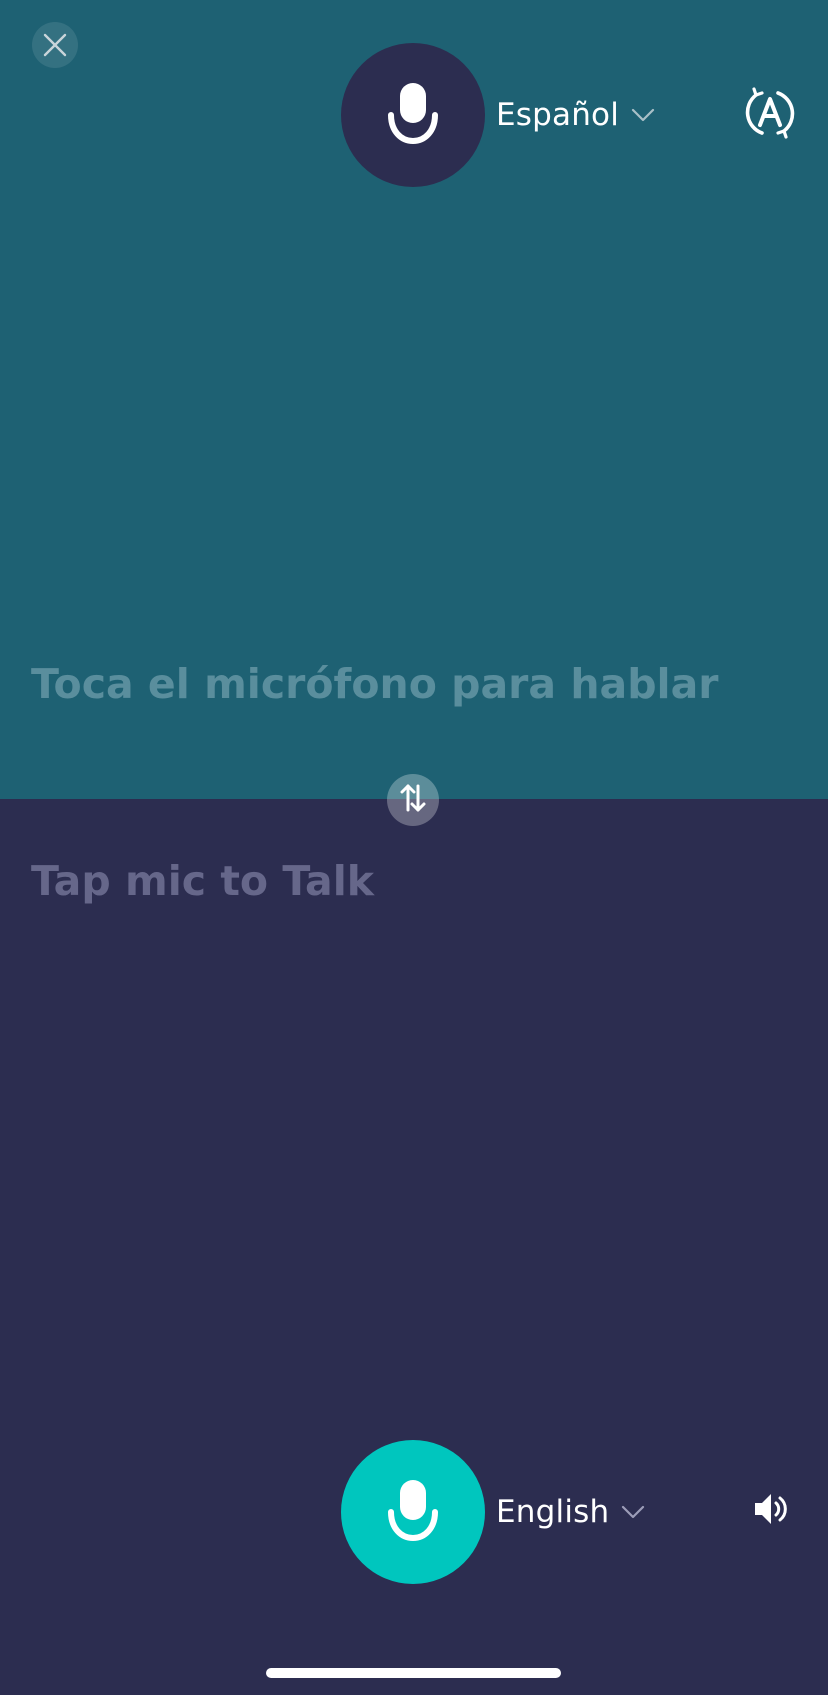 This screenshot has height=1695, width=828. I want to click on target-prompt: Tap mic to Talk, so click(203, 881).